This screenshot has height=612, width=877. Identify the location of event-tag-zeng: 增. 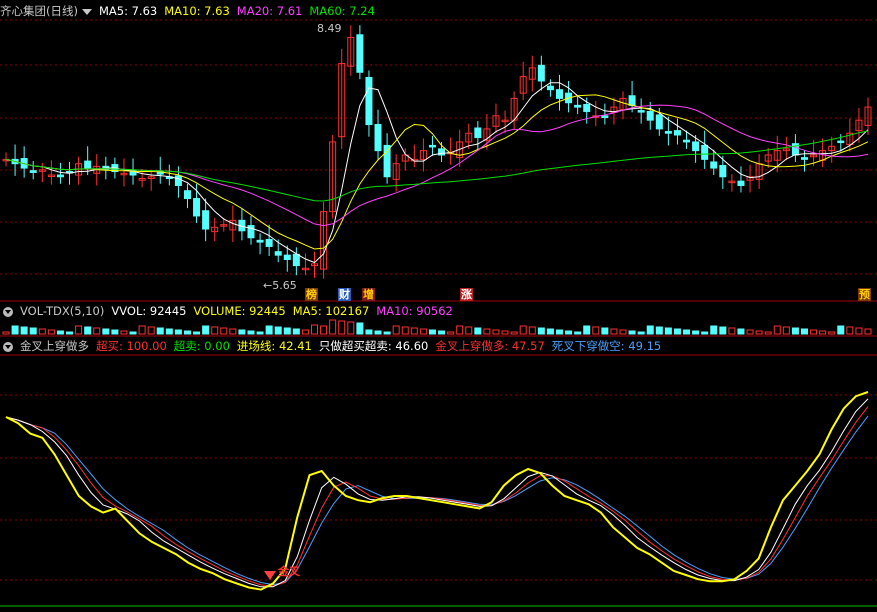
(368, 294).